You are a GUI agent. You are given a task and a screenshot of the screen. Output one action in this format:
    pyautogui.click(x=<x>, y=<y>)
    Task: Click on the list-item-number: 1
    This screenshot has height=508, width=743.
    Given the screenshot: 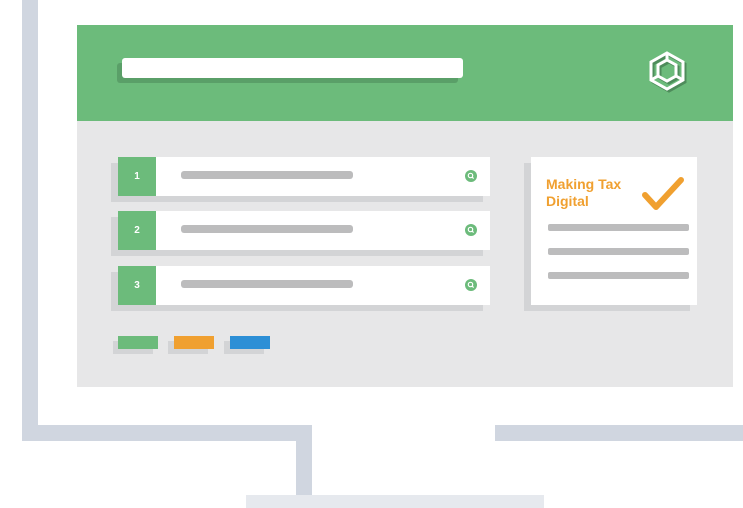 What is the action you would take?
    pyautogui.click(x=137, y=176)
    